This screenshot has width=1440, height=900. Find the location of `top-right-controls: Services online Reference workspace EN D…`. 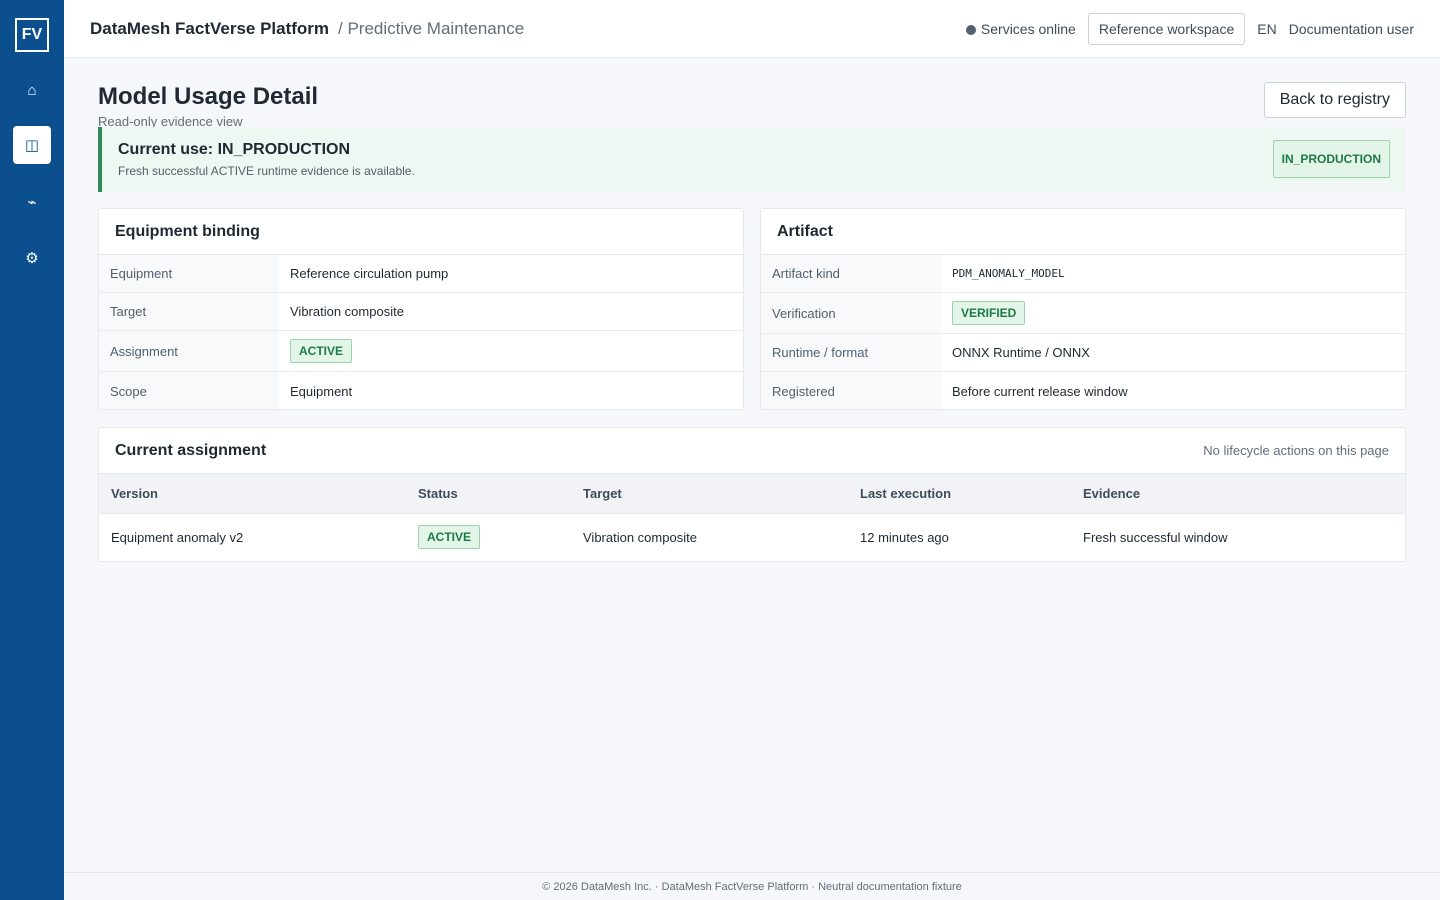

top-right-controls: Services online Reference workspace EN D… is located at coordinates (1189, 29).